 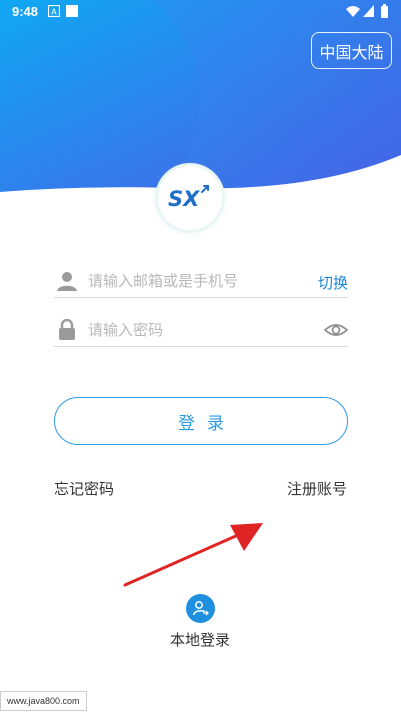 I want to click on register-link: 注册账号, so click(x=317, y=488).